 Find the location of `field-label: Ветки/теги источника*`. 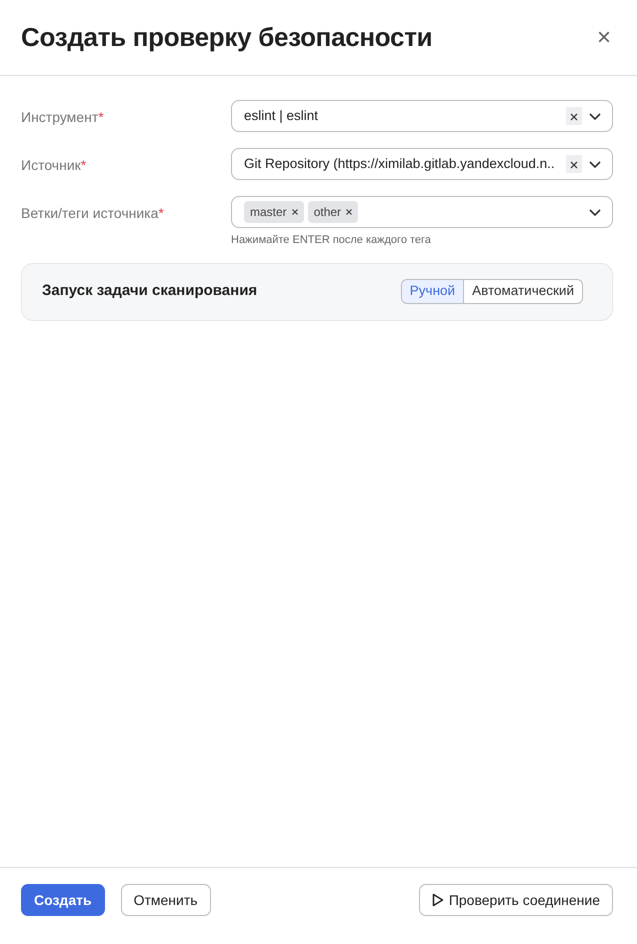

field-label: Ветки/теги источника* is located at coordinates (93, 213).